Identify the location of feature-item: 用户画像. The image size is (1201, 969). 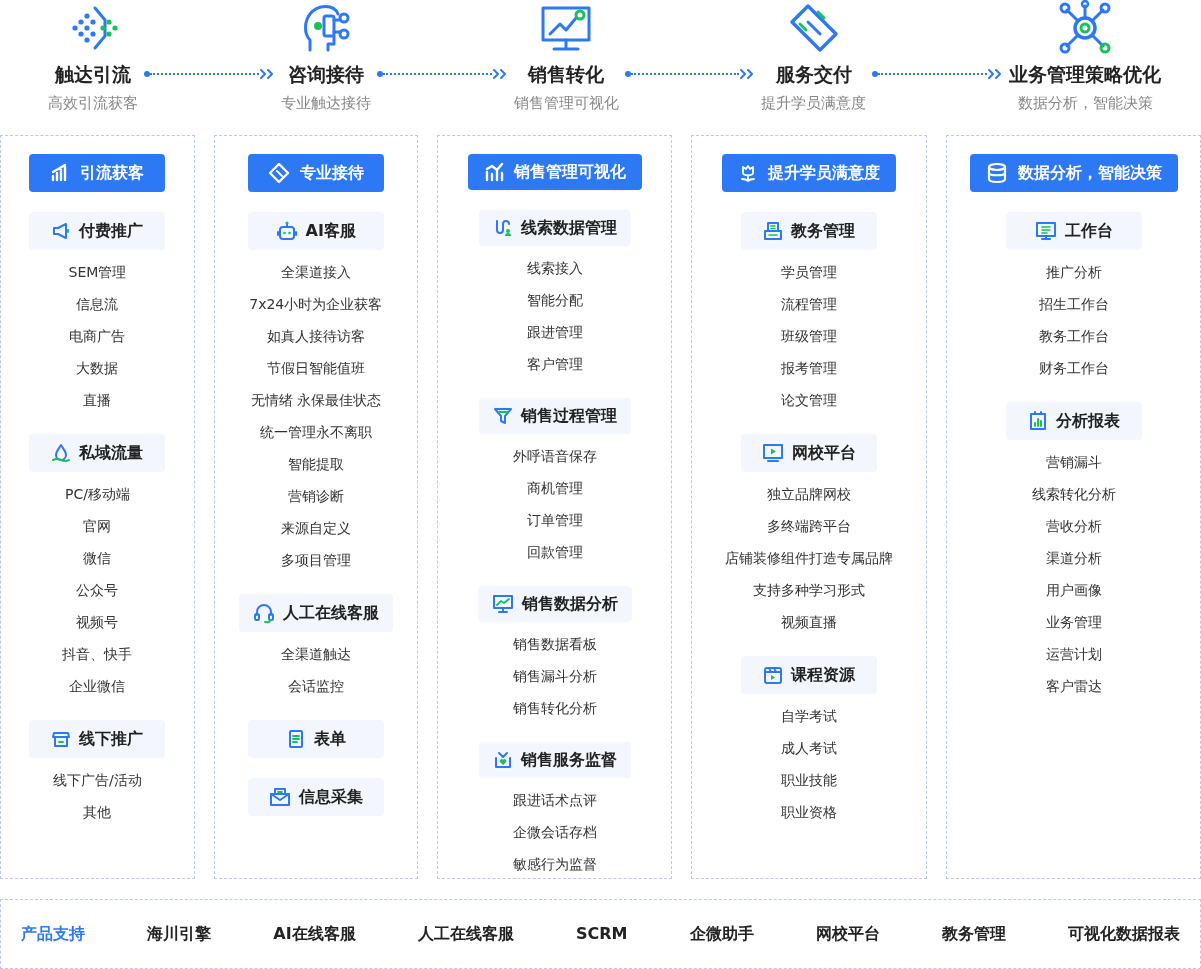
(1073, 590).